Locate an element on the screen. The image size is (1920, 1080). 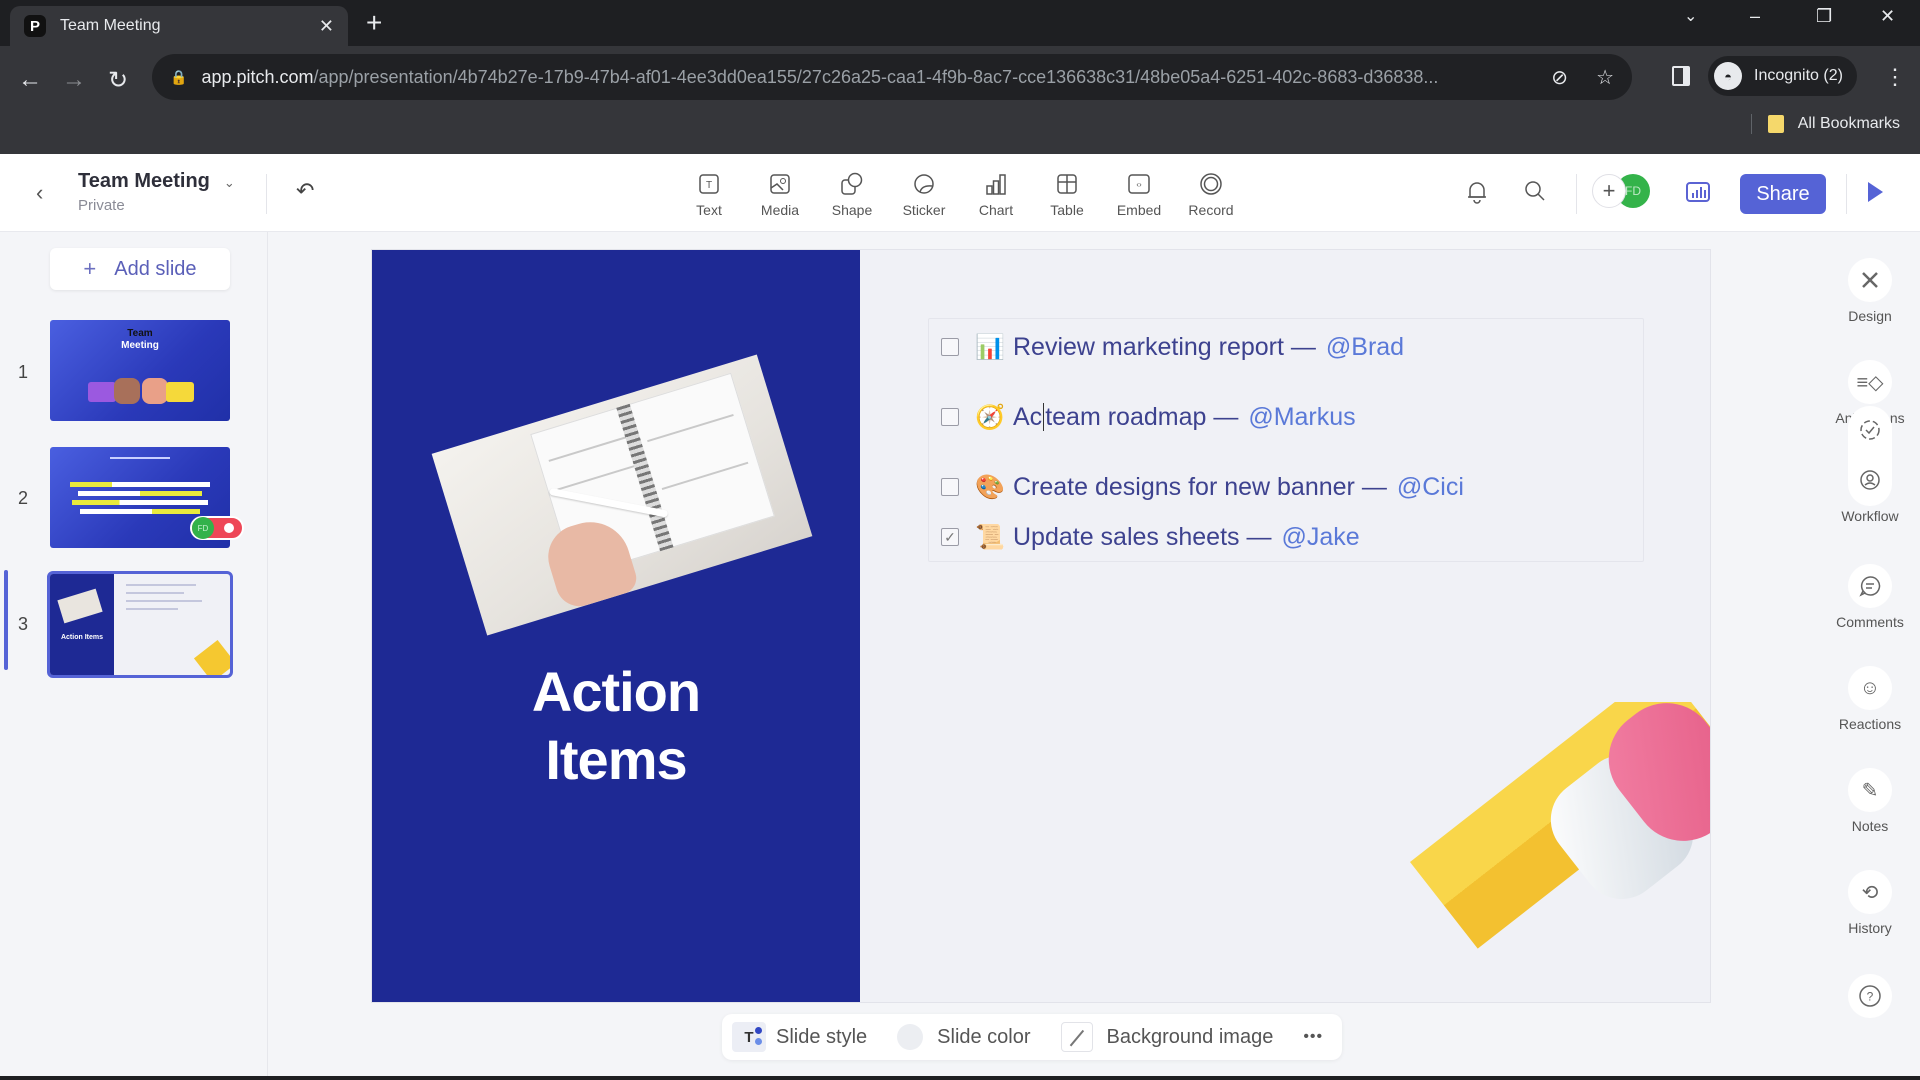
checklist-item: ✓ 📜 Update sales sheets — @Jake is located at coordinates (1150, 537).